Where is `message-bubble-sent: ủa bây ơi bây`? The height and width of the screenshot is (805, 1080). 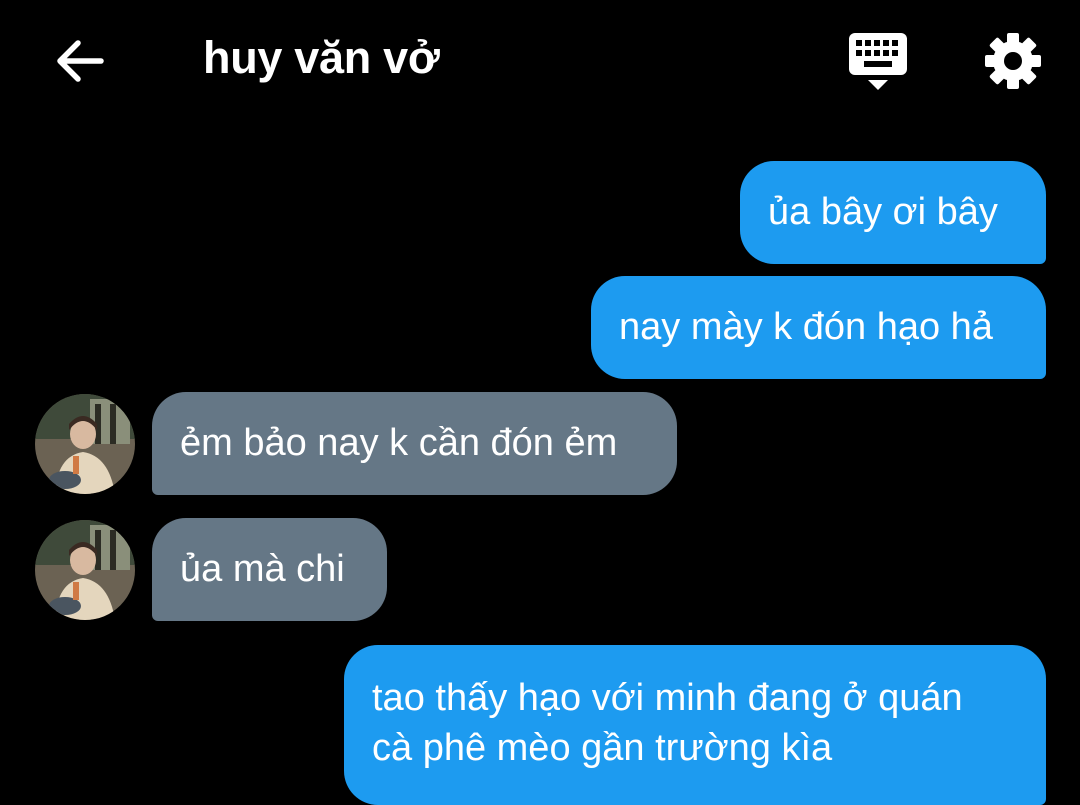 message-bubble-sent: ủa bây ơi bây is located at coordinates (893, 212).